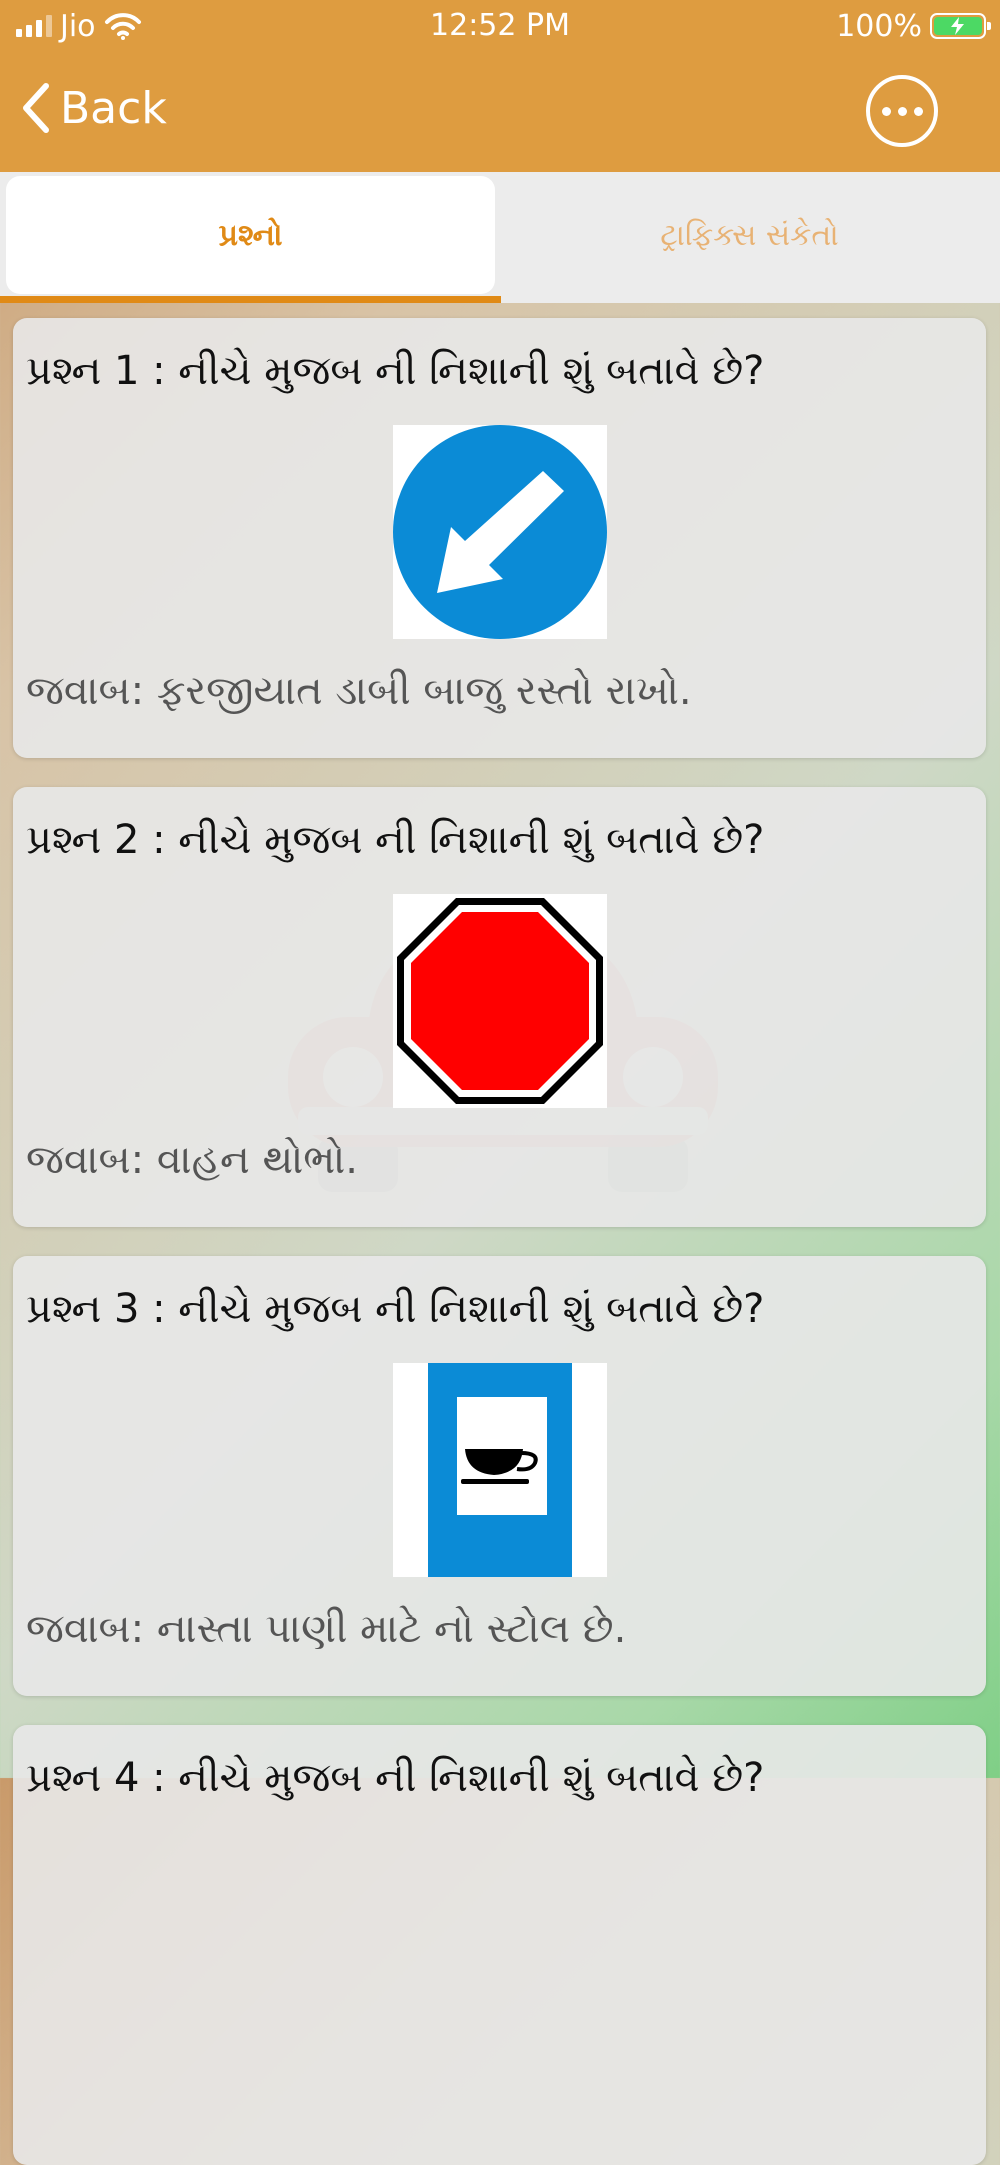 Image resolution: width=1000 pixels, height=2165 pixels. I want to click on tab-traffic-signs: ટ્રાફિક્સ સંકેતો, so click(749, 235).